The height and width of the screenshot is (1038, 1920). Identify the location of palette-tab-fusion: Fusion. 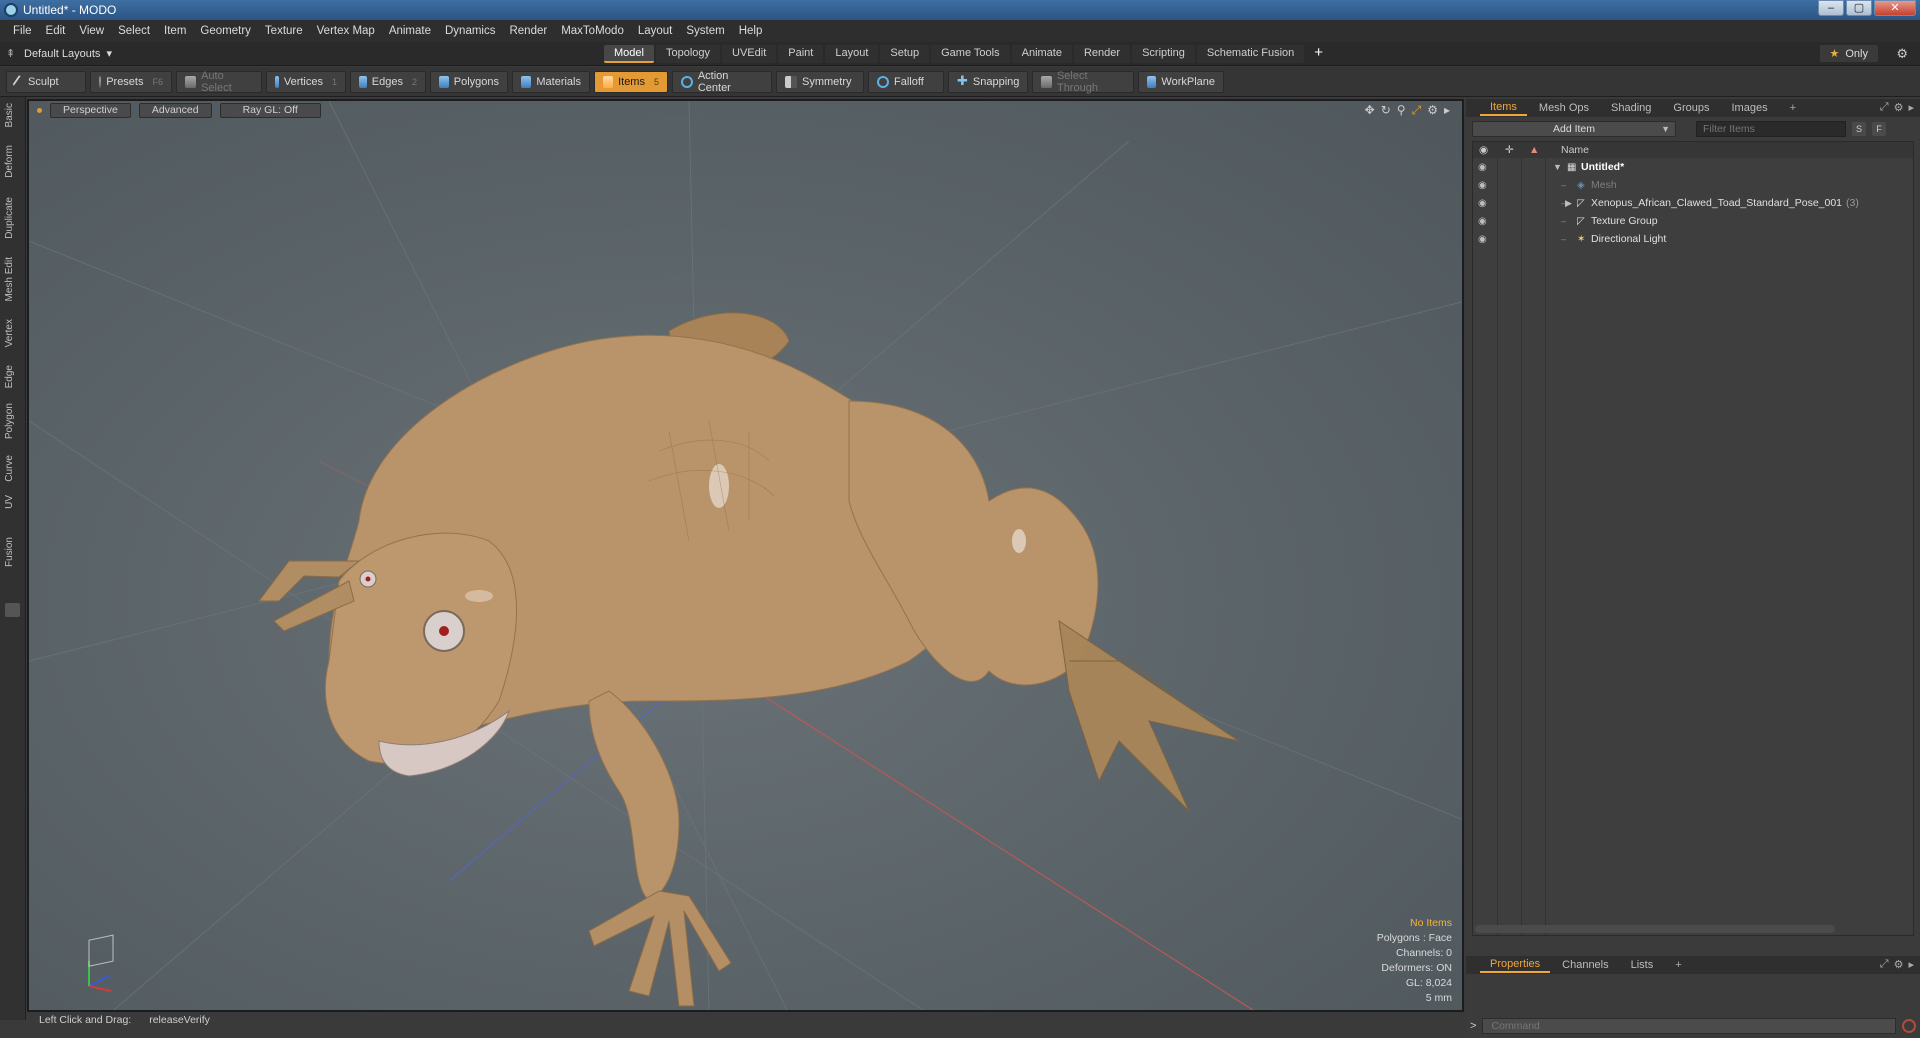
(9, 552).